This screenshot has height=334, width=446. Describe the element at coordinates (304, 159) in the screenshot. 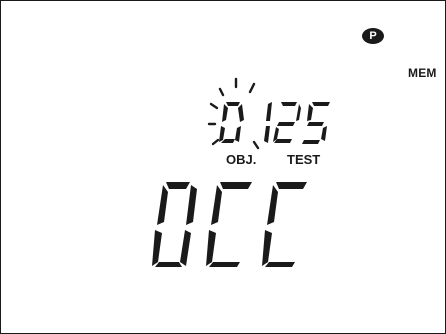

I see `test-label: TEST` at that location.